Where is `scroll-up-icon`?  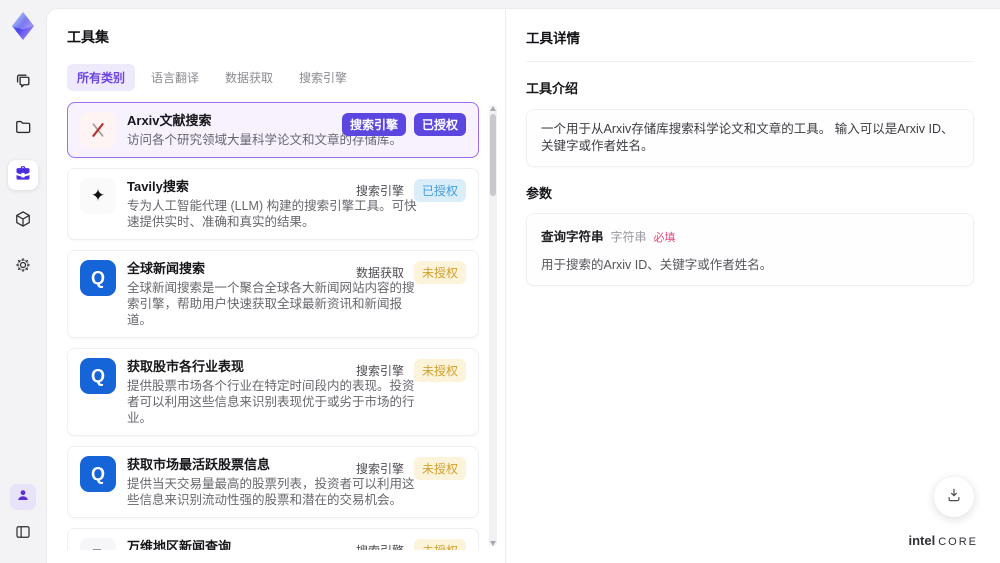
scroll-up-icon is located at coordinates (493, 108).